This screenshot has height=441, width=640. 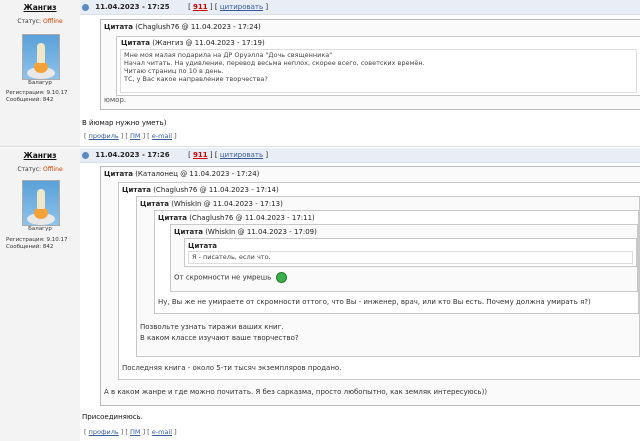 I want to click on quote-header: Цитата (Chaglush76 @ 11.04.2023 - 17:11), so click(x=236, y=218).